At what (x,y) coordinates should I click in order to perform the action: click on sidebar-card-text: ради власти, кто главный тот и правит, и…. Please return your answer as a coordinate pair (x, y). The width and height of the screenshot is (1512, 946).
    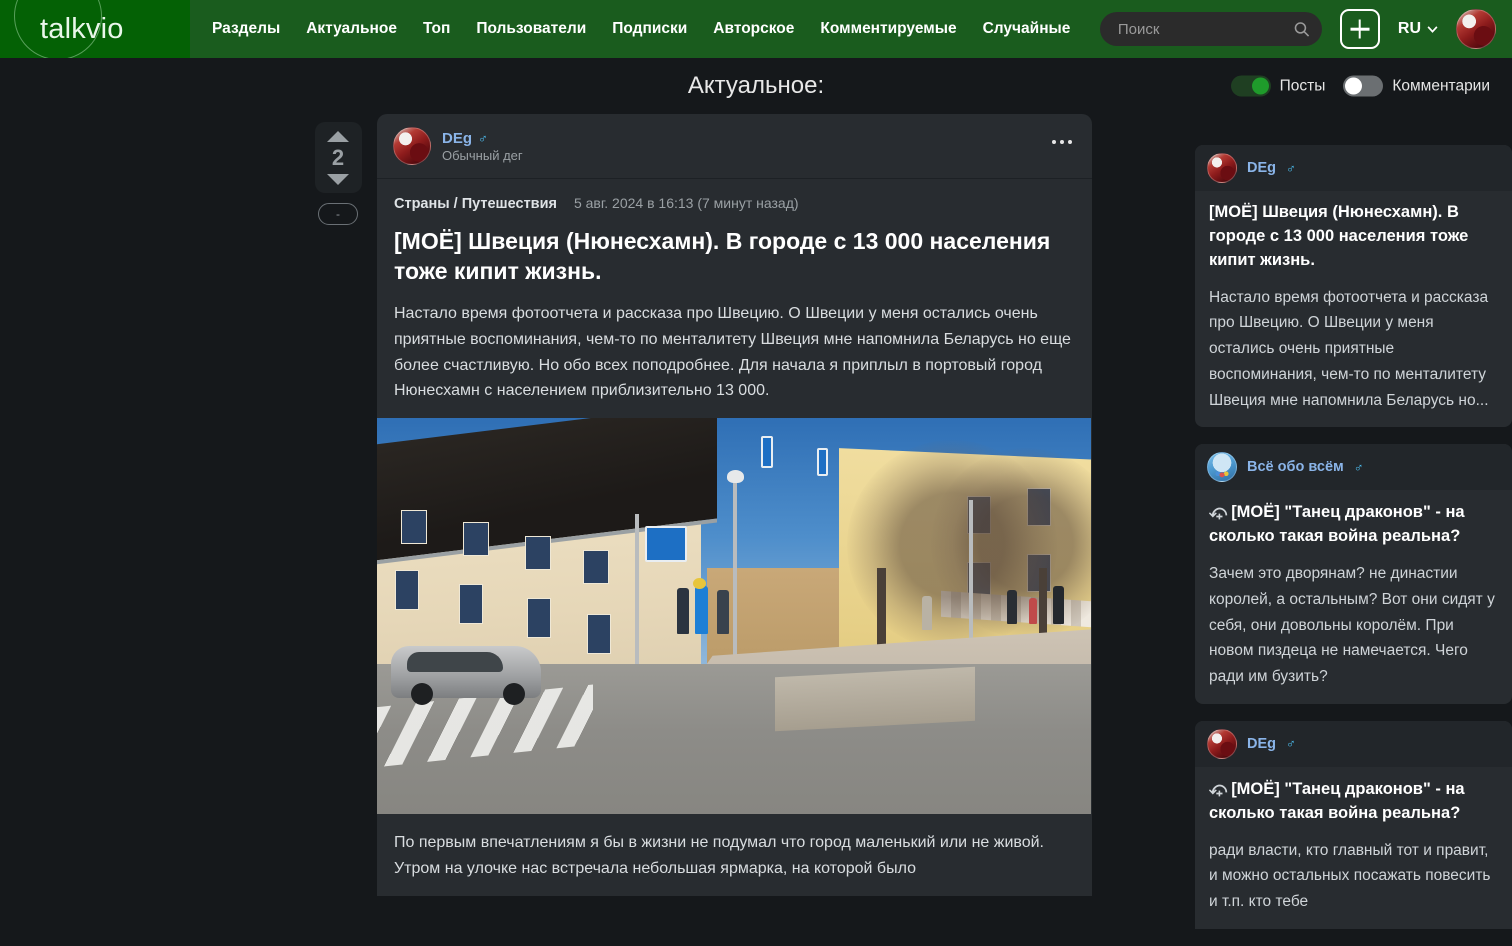
    Looking at the image, I should click on (1350, 876).